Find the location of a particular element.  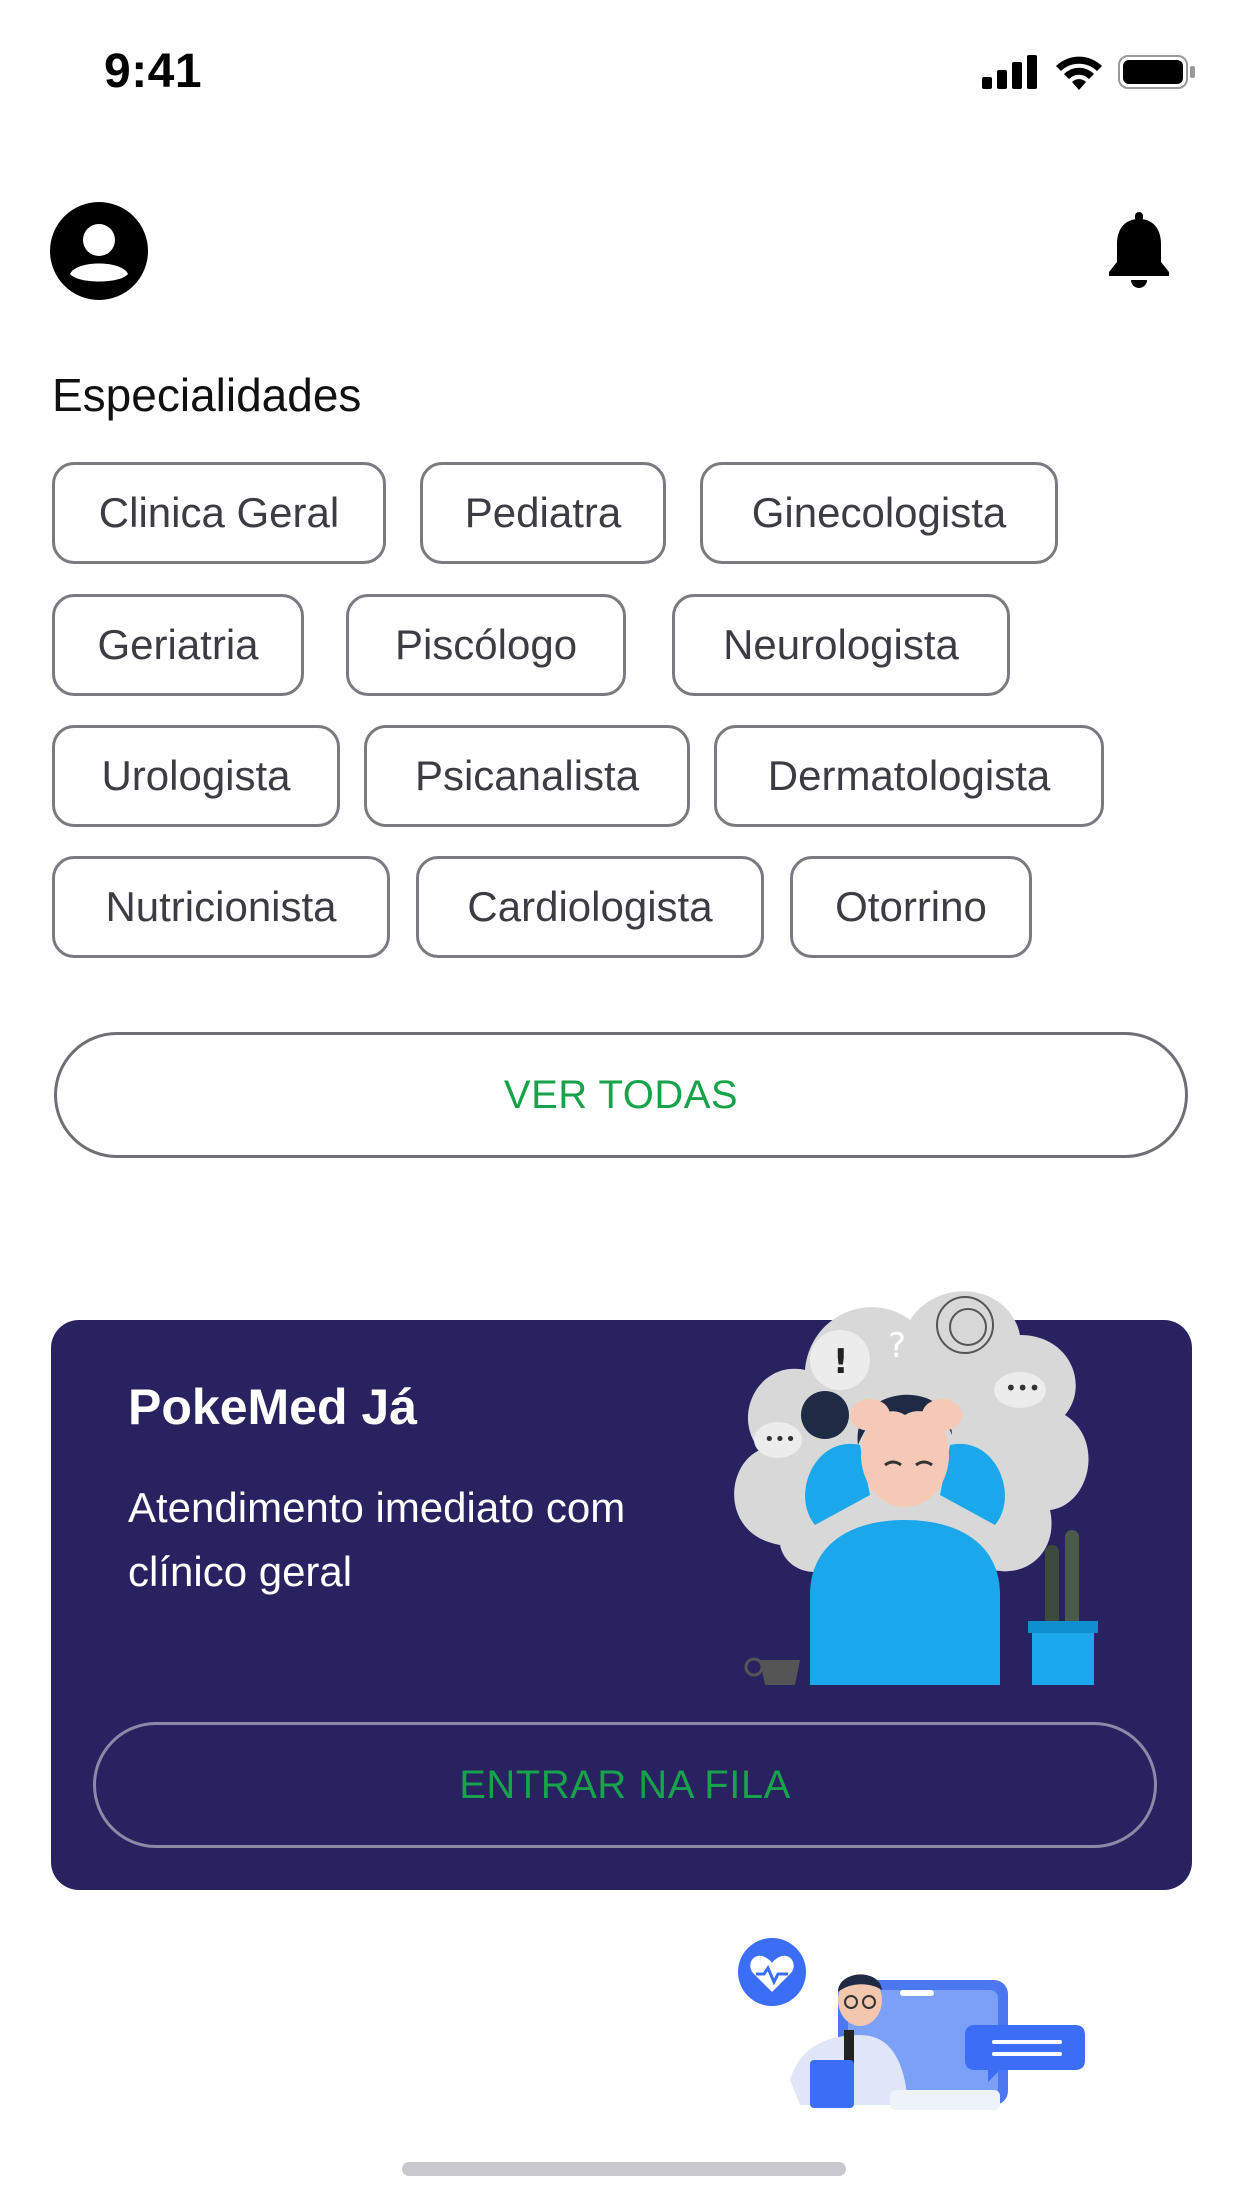

section-title-especialidades: Especialidades is located at coordinates (207, 395).